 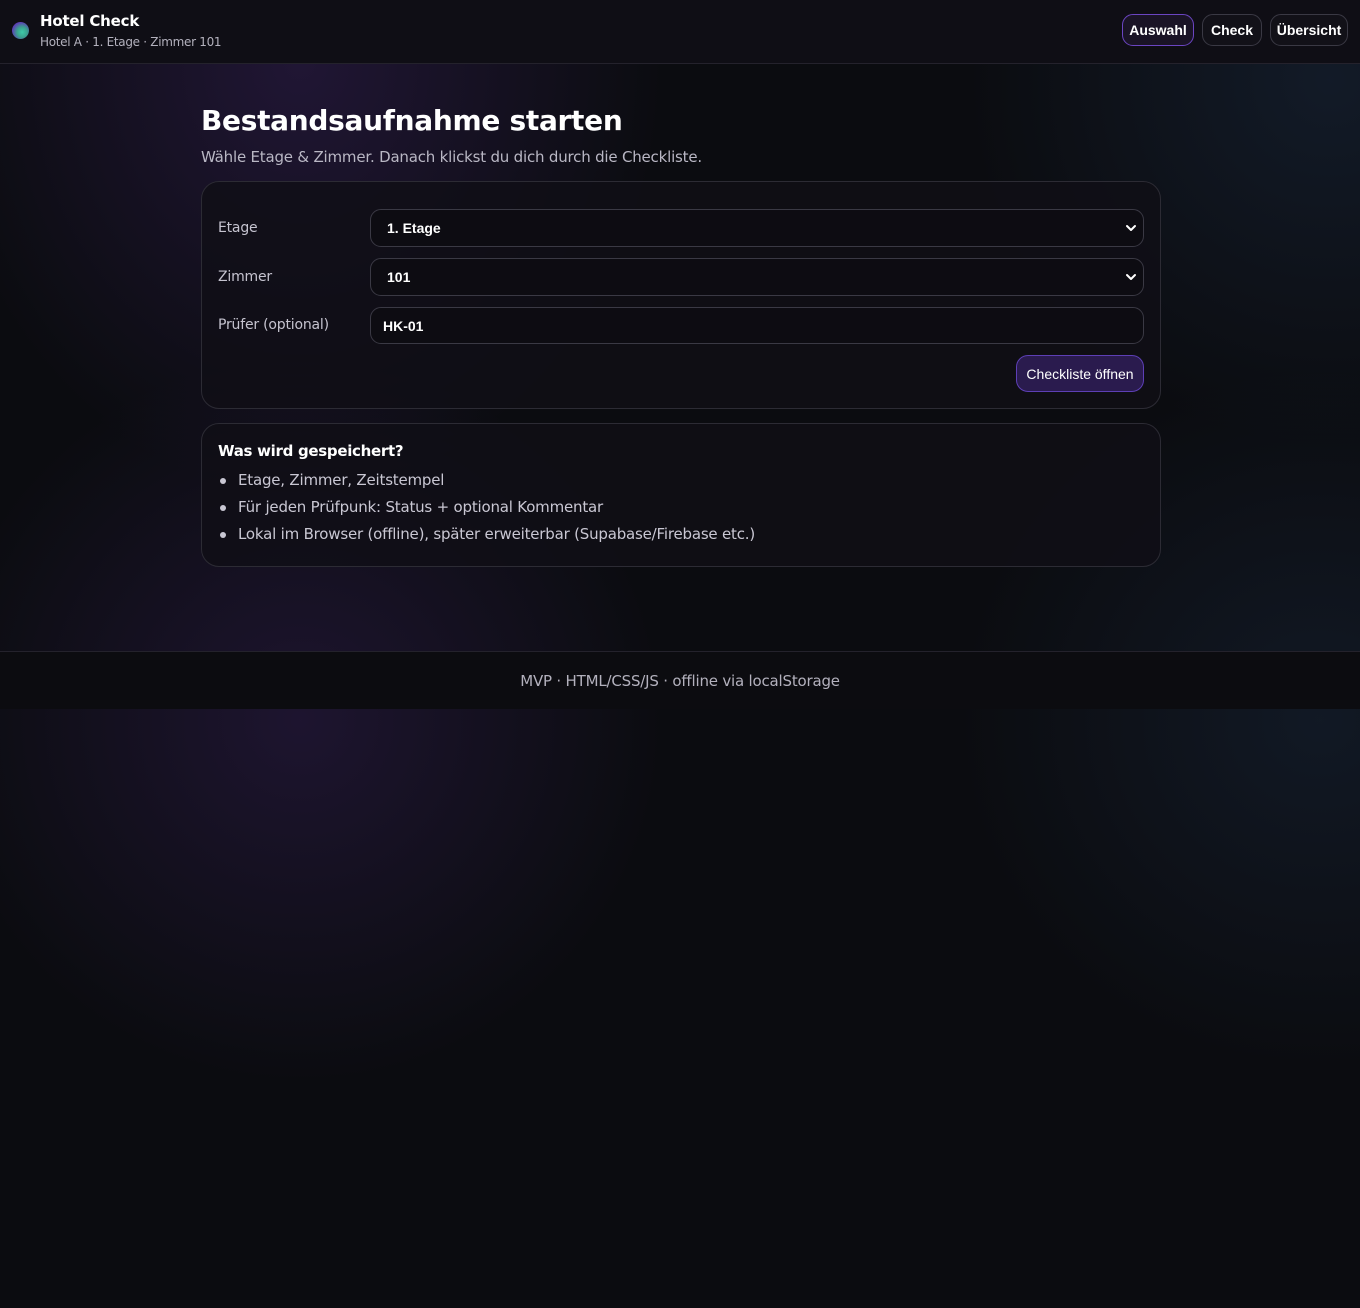 I want to click on app-title: Hotel Check, so click(x=90, y=21).